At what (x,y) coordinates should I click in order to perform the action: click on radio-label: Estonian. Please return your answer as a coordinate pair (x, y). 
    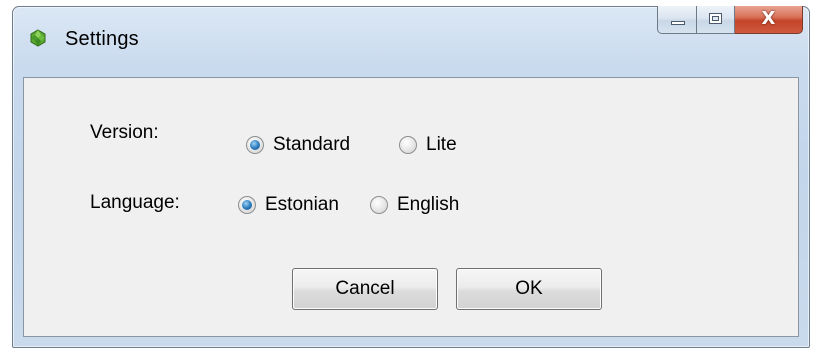
    Looking at the image, I should click on (302, 204).